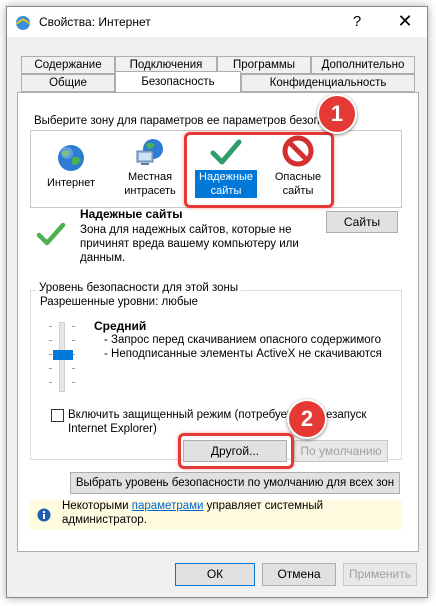 The height and width of the screenshot is (606, 436). Describe the element at coordinates (68, 83) in the screenshot. I see `tab-general: Общие` at that location.